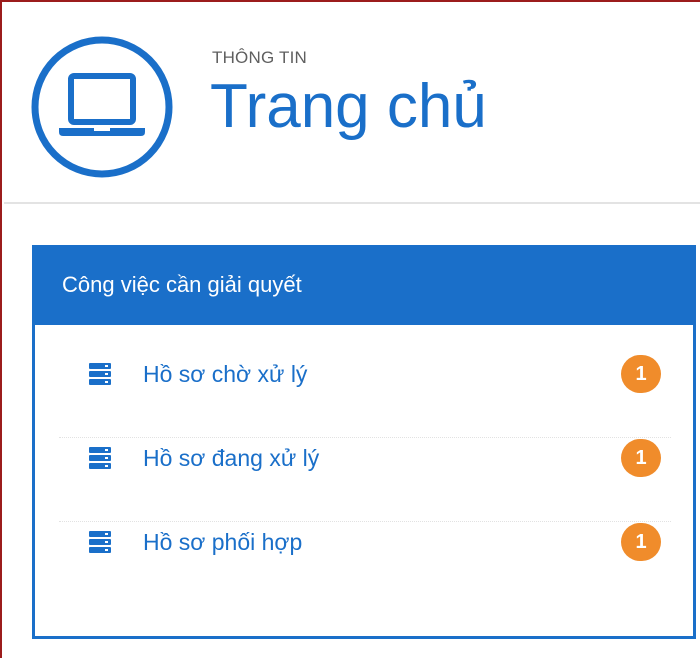 Image resolution: width=700 pixels, height=658 pixels. Describe the element at coordinates (364, 285) in the screenshot. I see `panel-header: Công việc cần giải quyết` at that location.